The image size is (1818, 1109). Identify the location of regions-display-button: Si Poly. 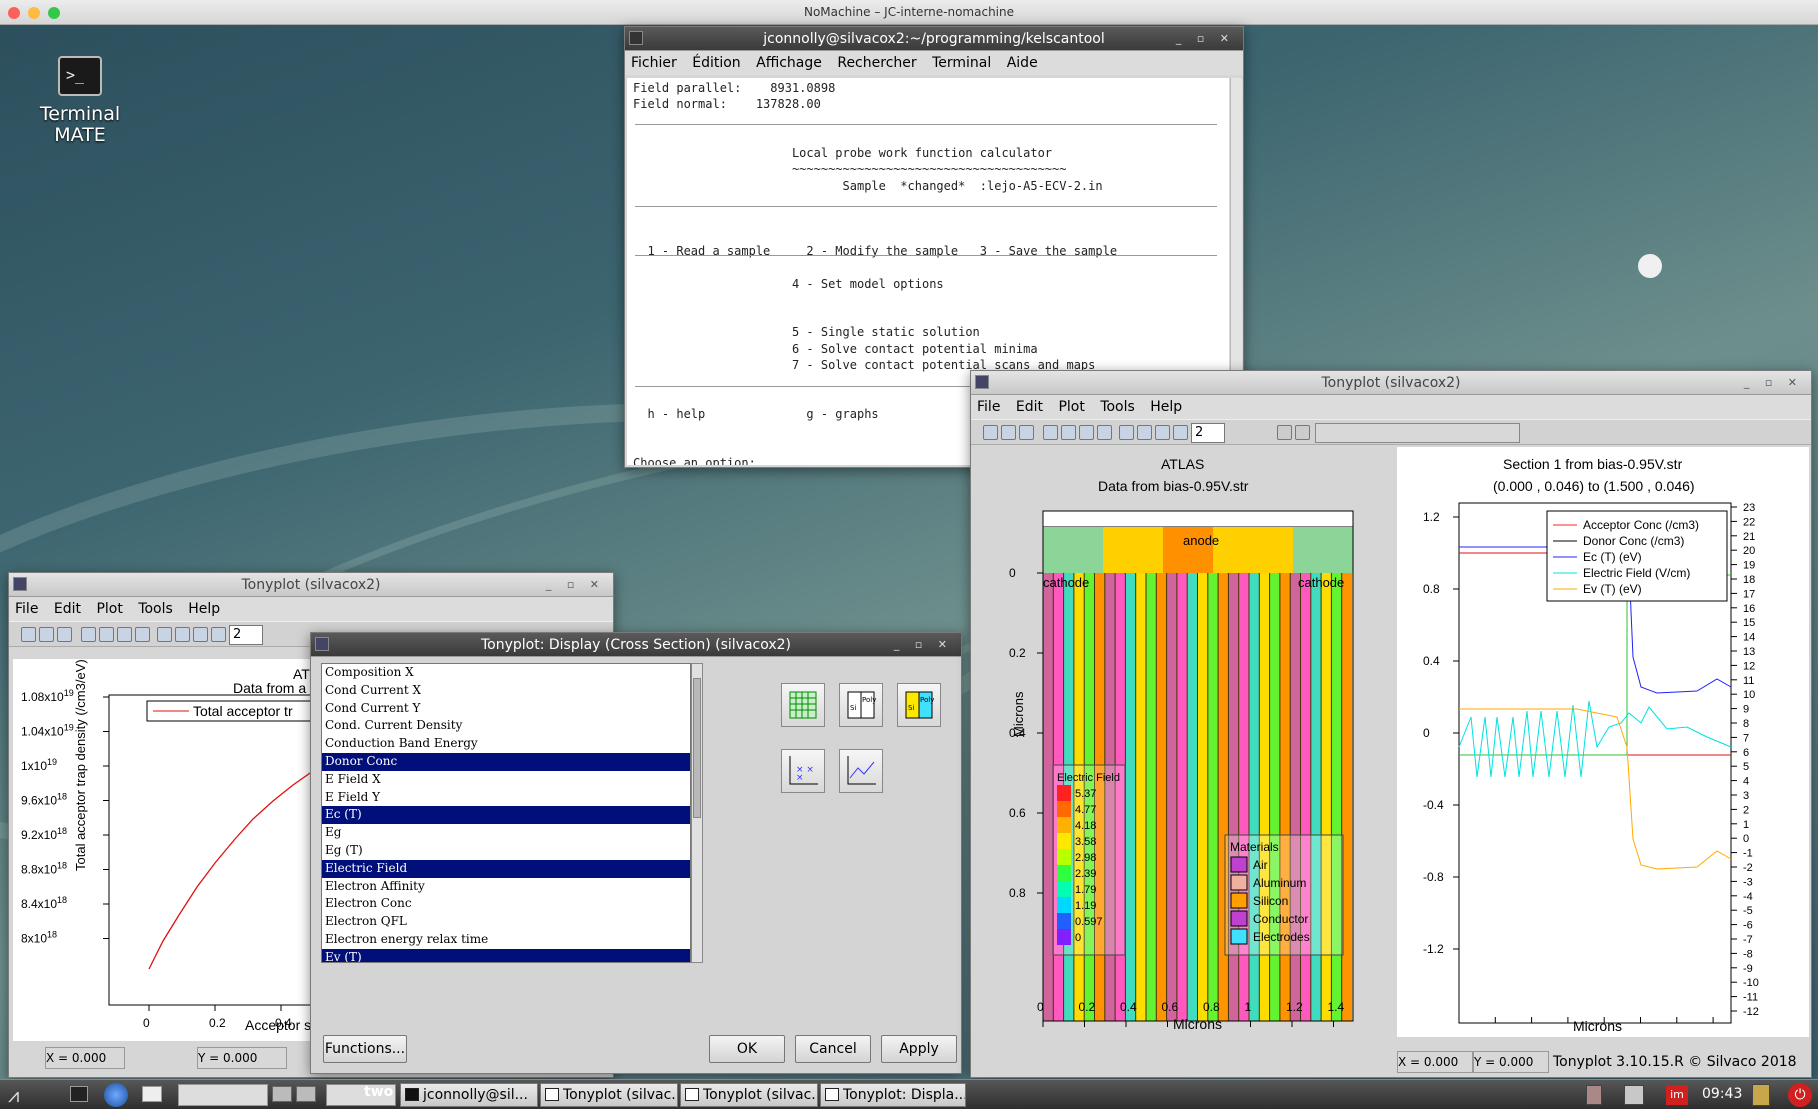
(919, 705).